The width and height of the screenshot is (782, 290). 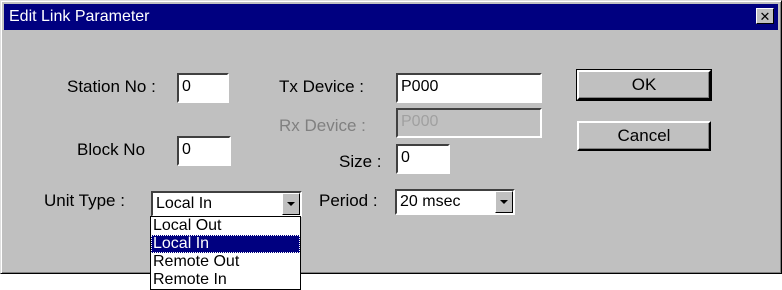 I want to click on period-label: Period :, so click(x=348, y=200).